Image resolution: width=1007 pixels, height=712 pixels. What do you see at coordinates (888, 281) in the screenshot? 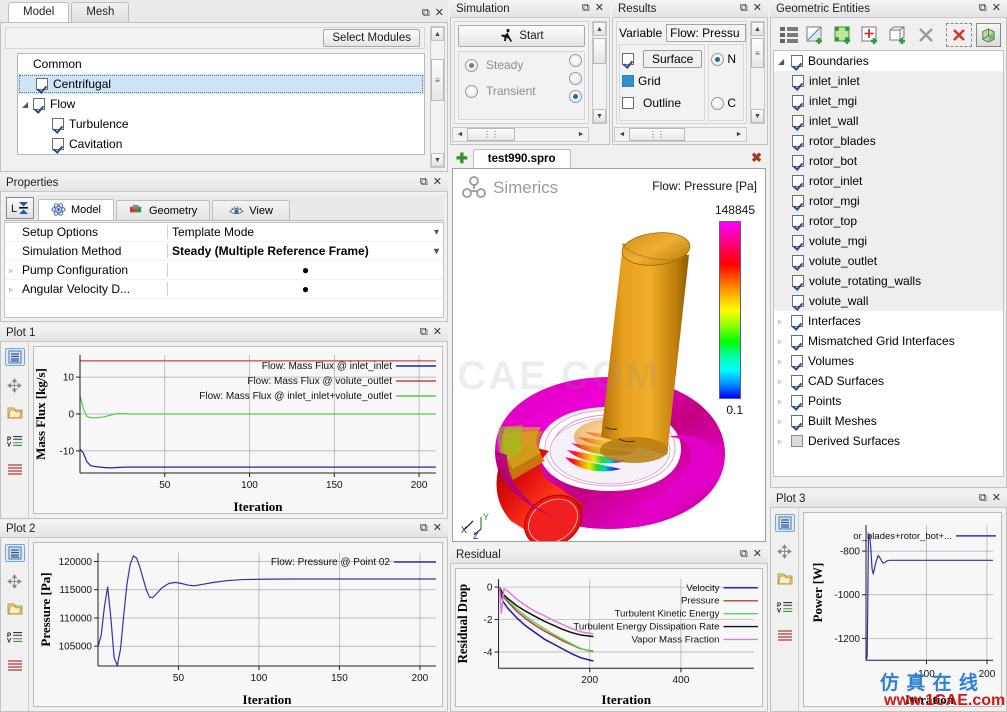
I see `geometric-entity-row: volute_rotating_walls` at bounding box center [888, 281].